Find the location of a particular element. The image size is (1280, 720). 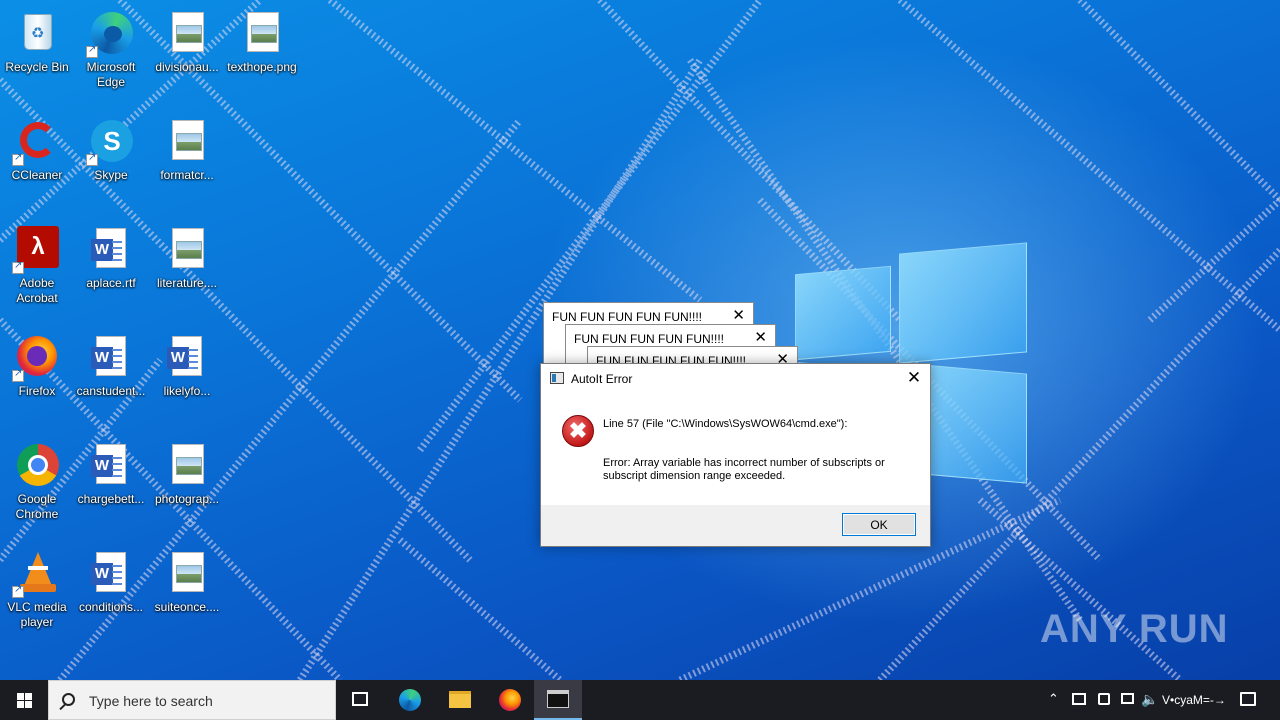

icon-label: texthope.png is located at coordinates (262, 67).